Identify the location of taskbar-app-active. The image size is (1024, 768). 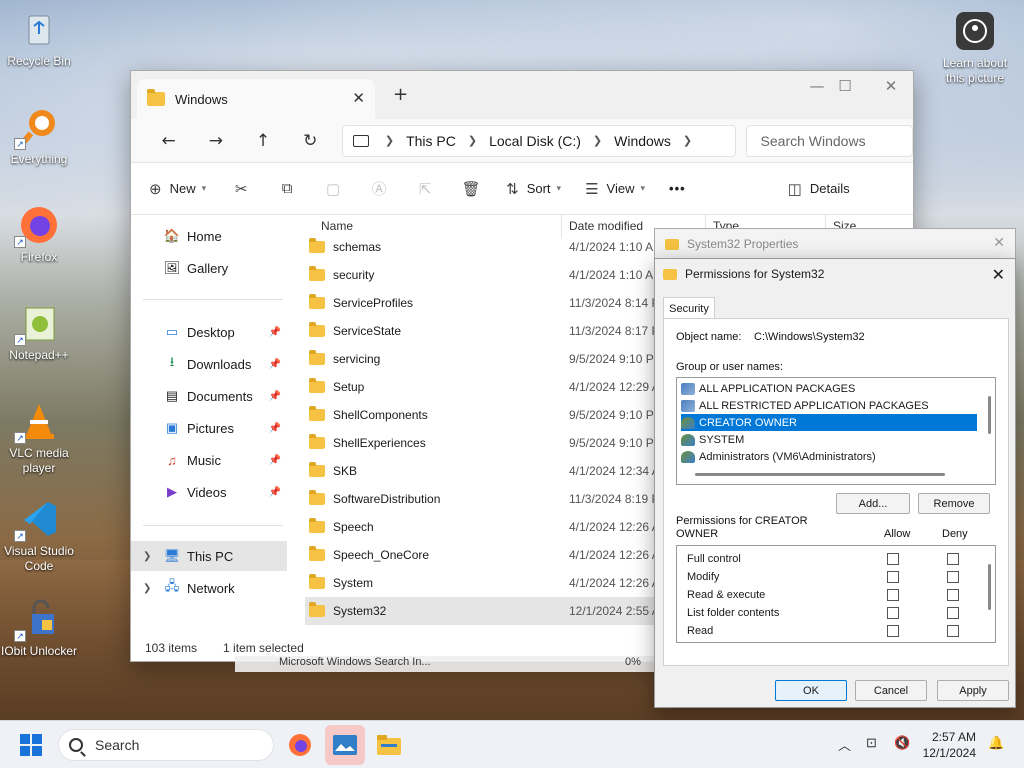
(345, 745).